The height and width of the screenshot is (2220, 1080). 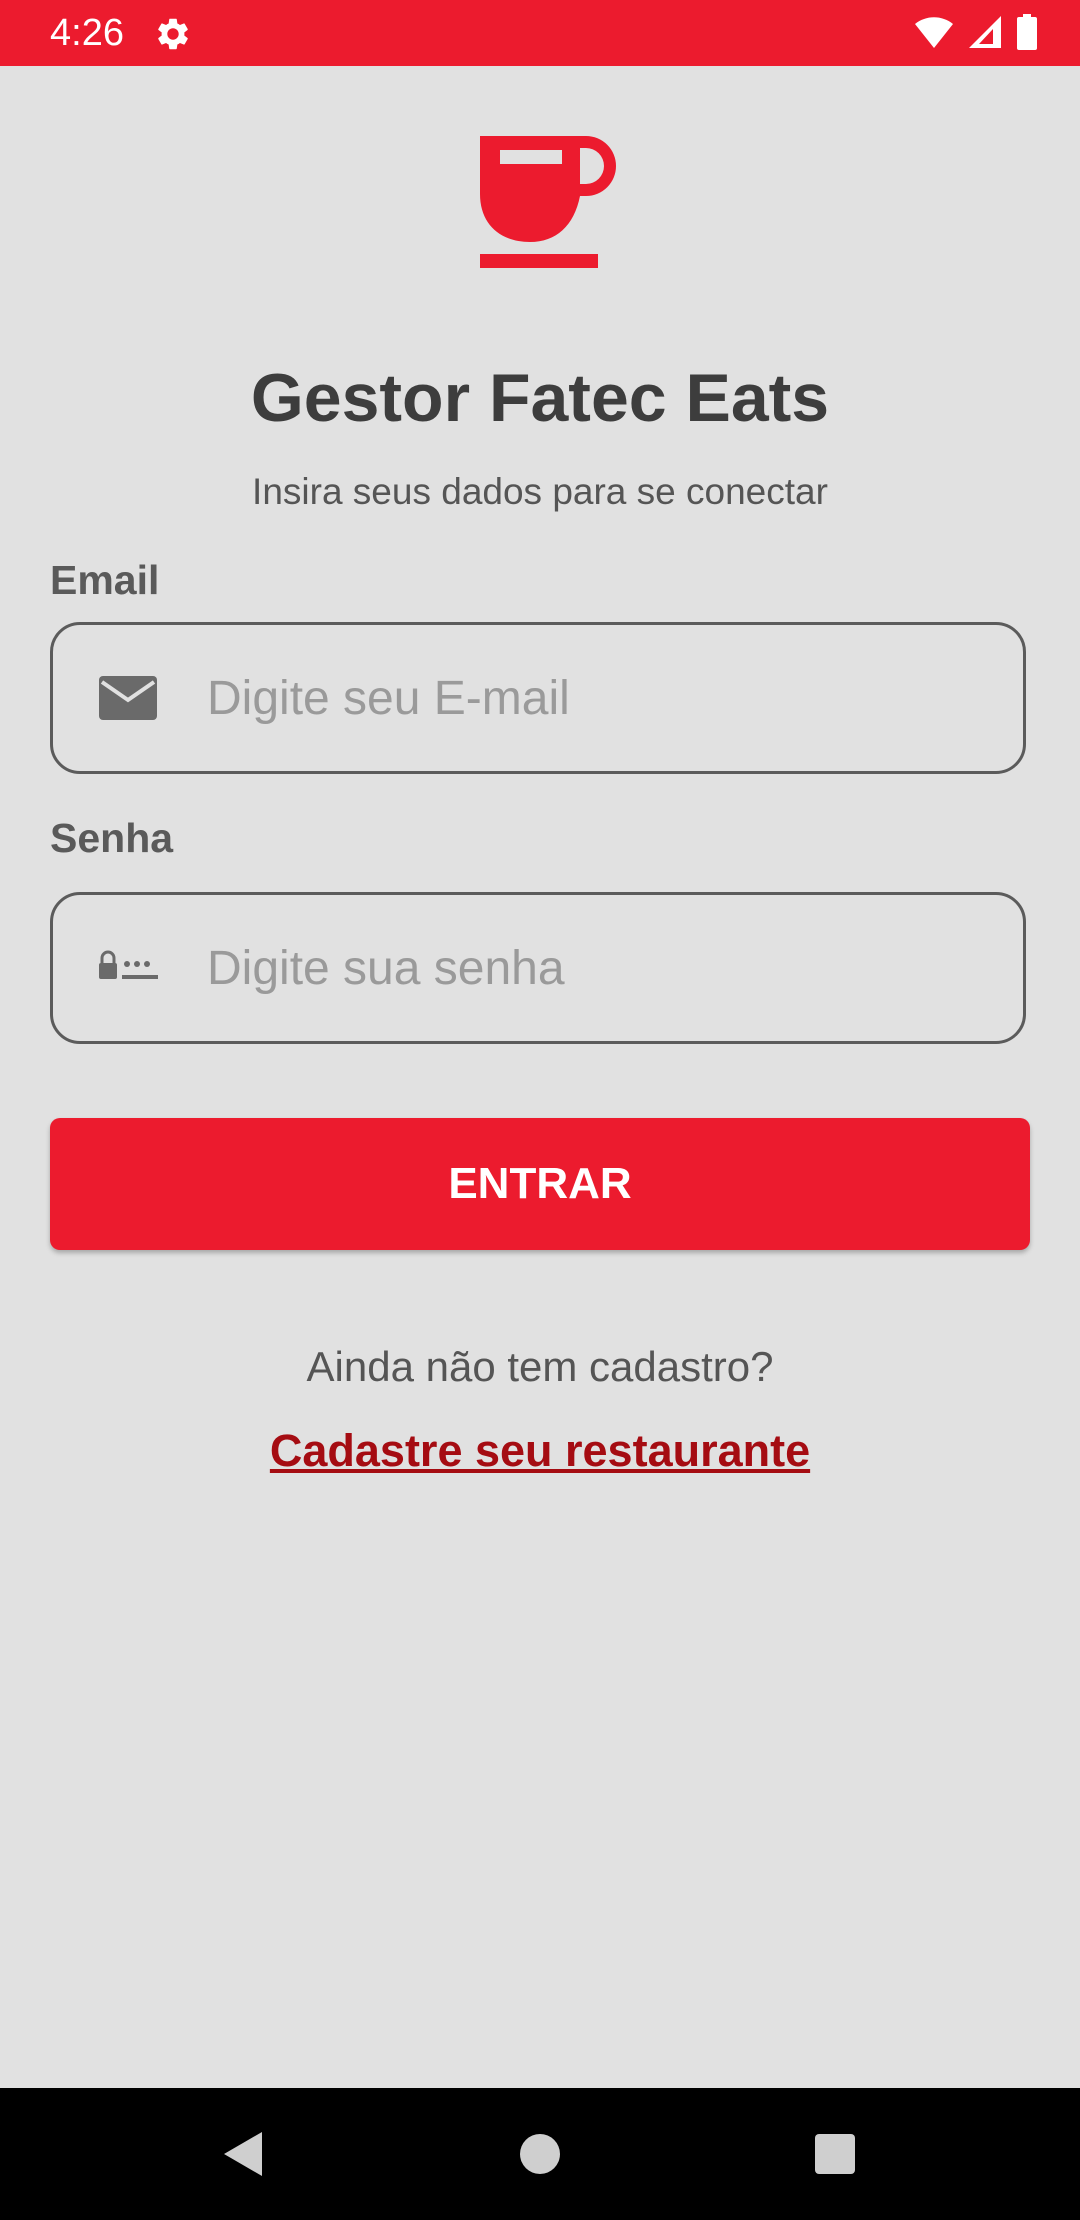 I want to click on home-icon, so click(x=540, y=2154).